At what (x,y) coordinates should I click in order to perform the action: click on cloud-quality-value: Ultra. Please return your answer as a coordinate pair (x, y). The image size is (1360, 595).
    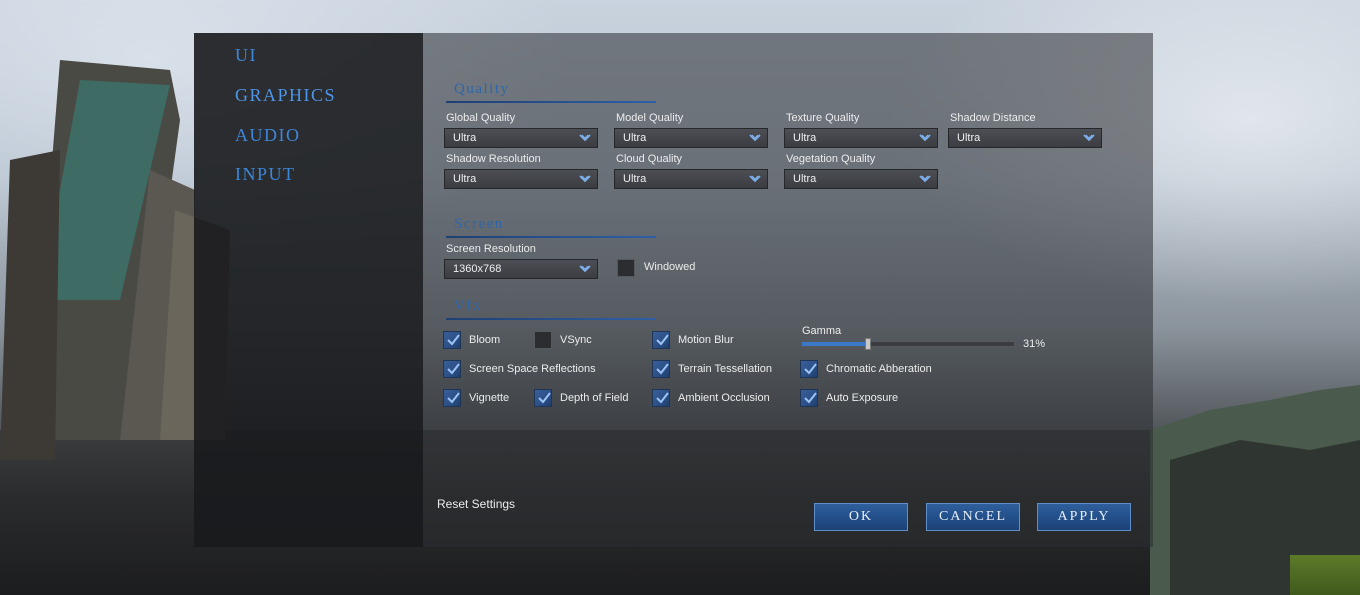
    Looking at the image, I should click on (635, 179).